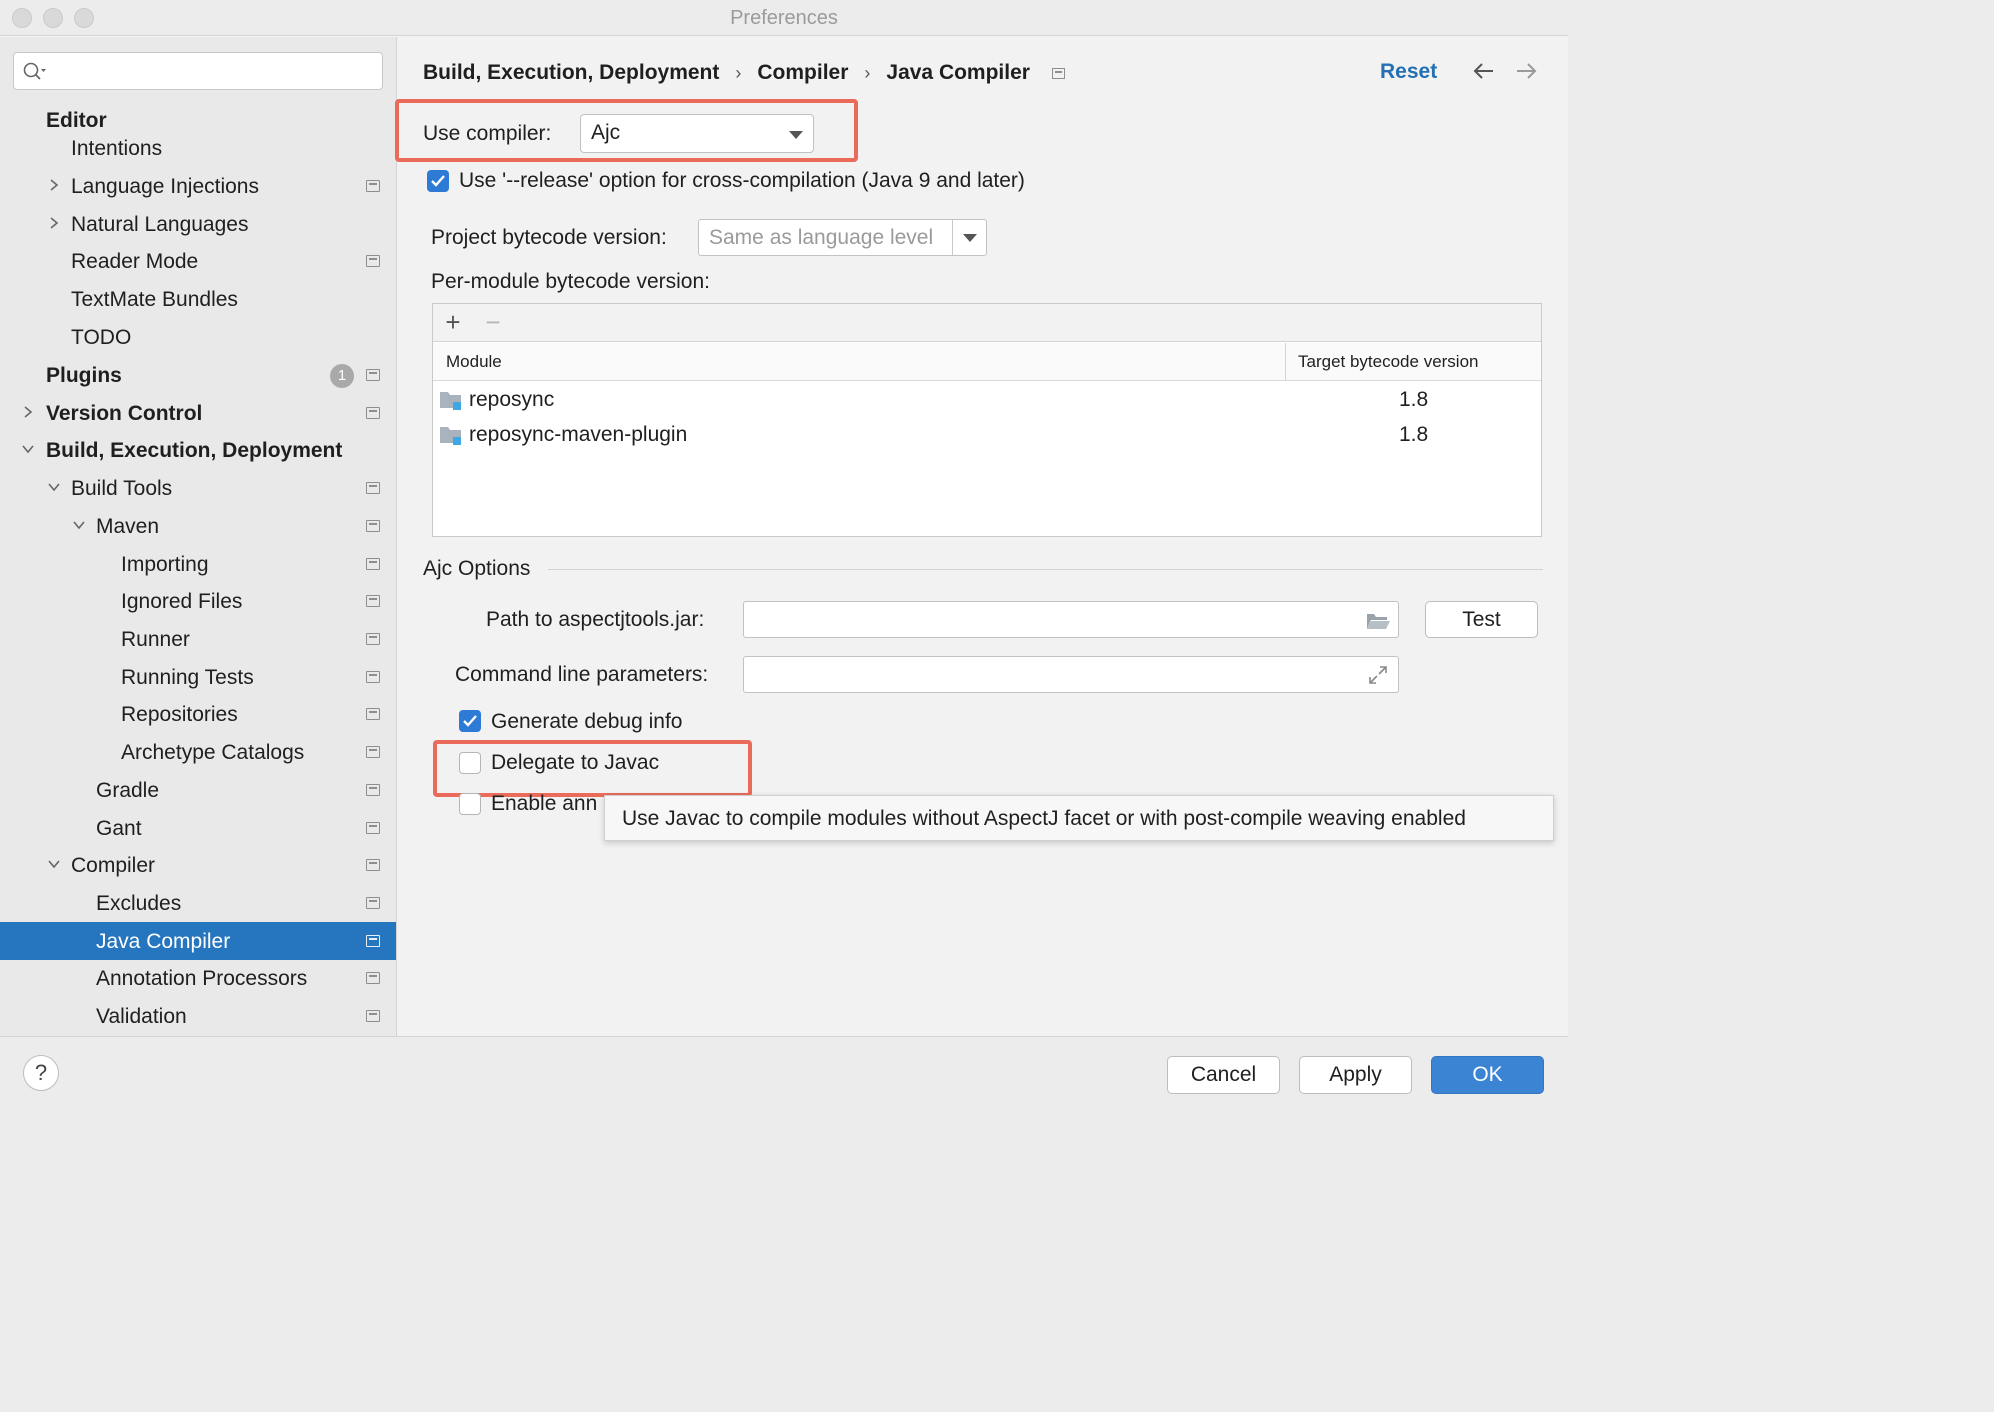 This screenshot has width=1994, height=1412. Describe the element at coordinates (784, 18) in the screenshot. I see `title-bar: Preferences` at that location.